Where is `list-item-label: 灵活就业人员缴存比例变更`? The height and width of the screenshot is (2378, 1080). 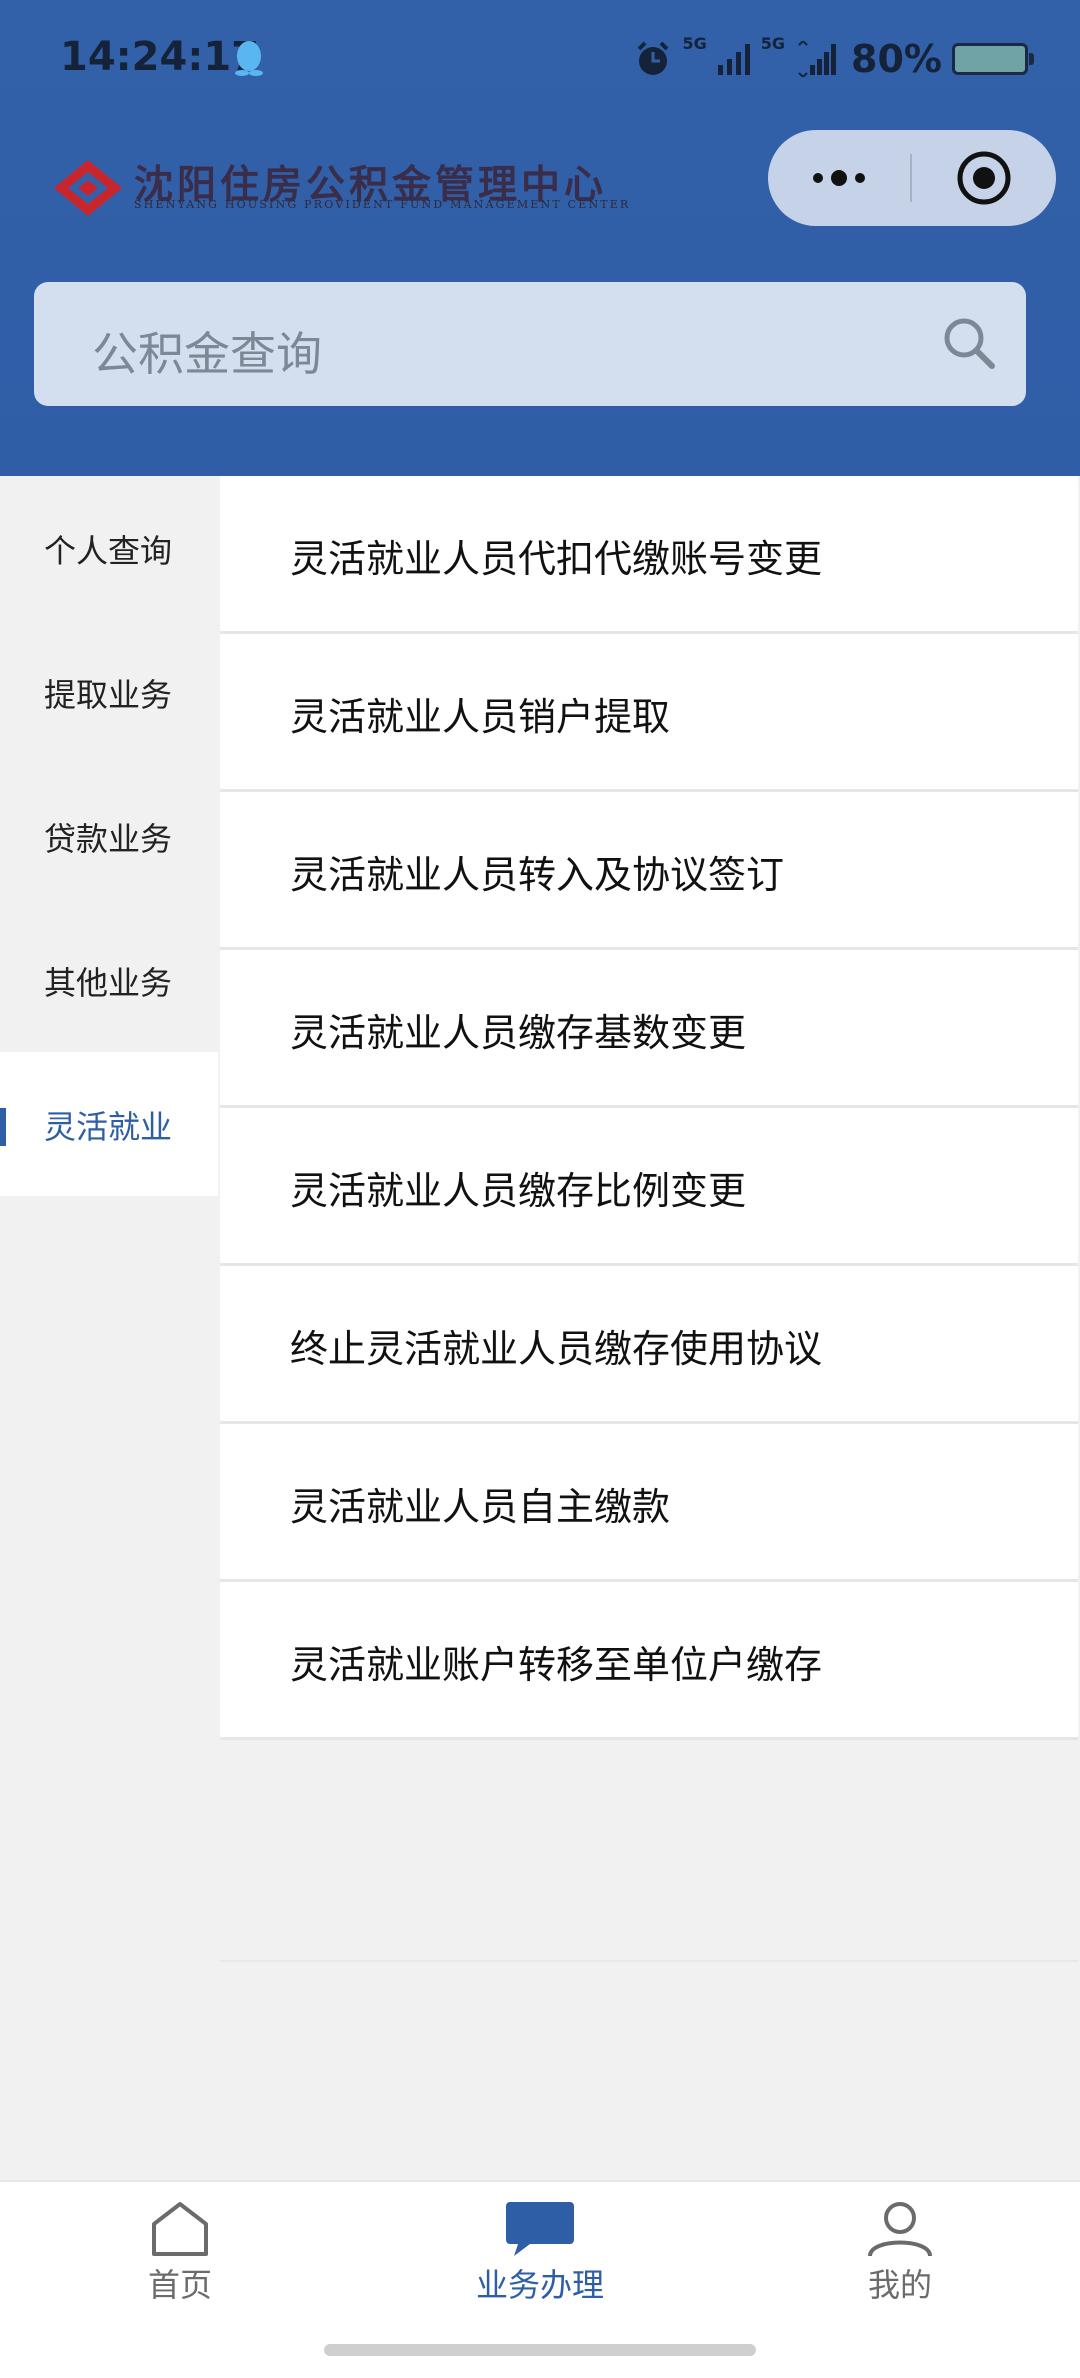 list-item-label: 灵活就业人员缴存比例变更 is located at coordinates (518, 1191).